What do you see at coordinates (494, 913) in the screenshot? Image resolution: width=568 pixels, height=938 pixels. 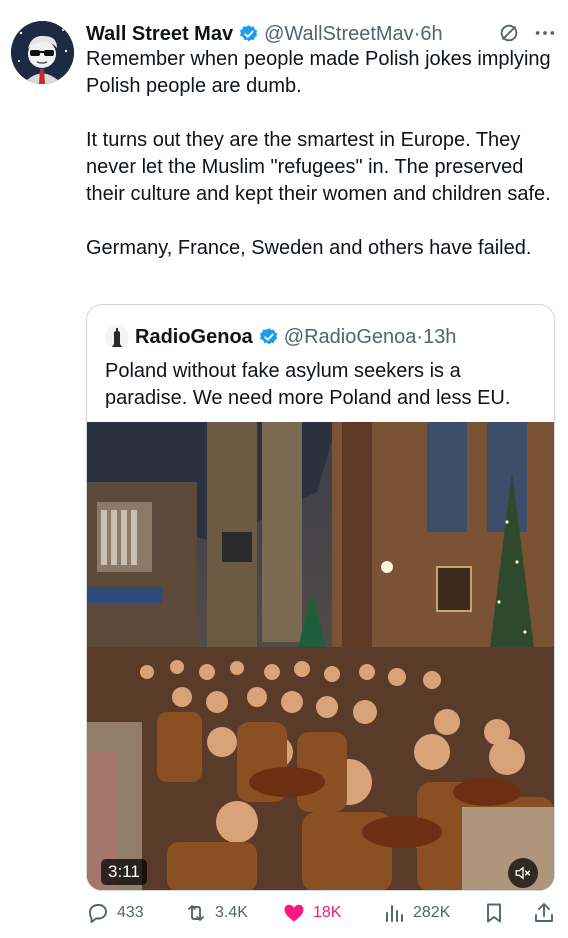 I see `bookmark-icon` at bounding box center [494, 913].